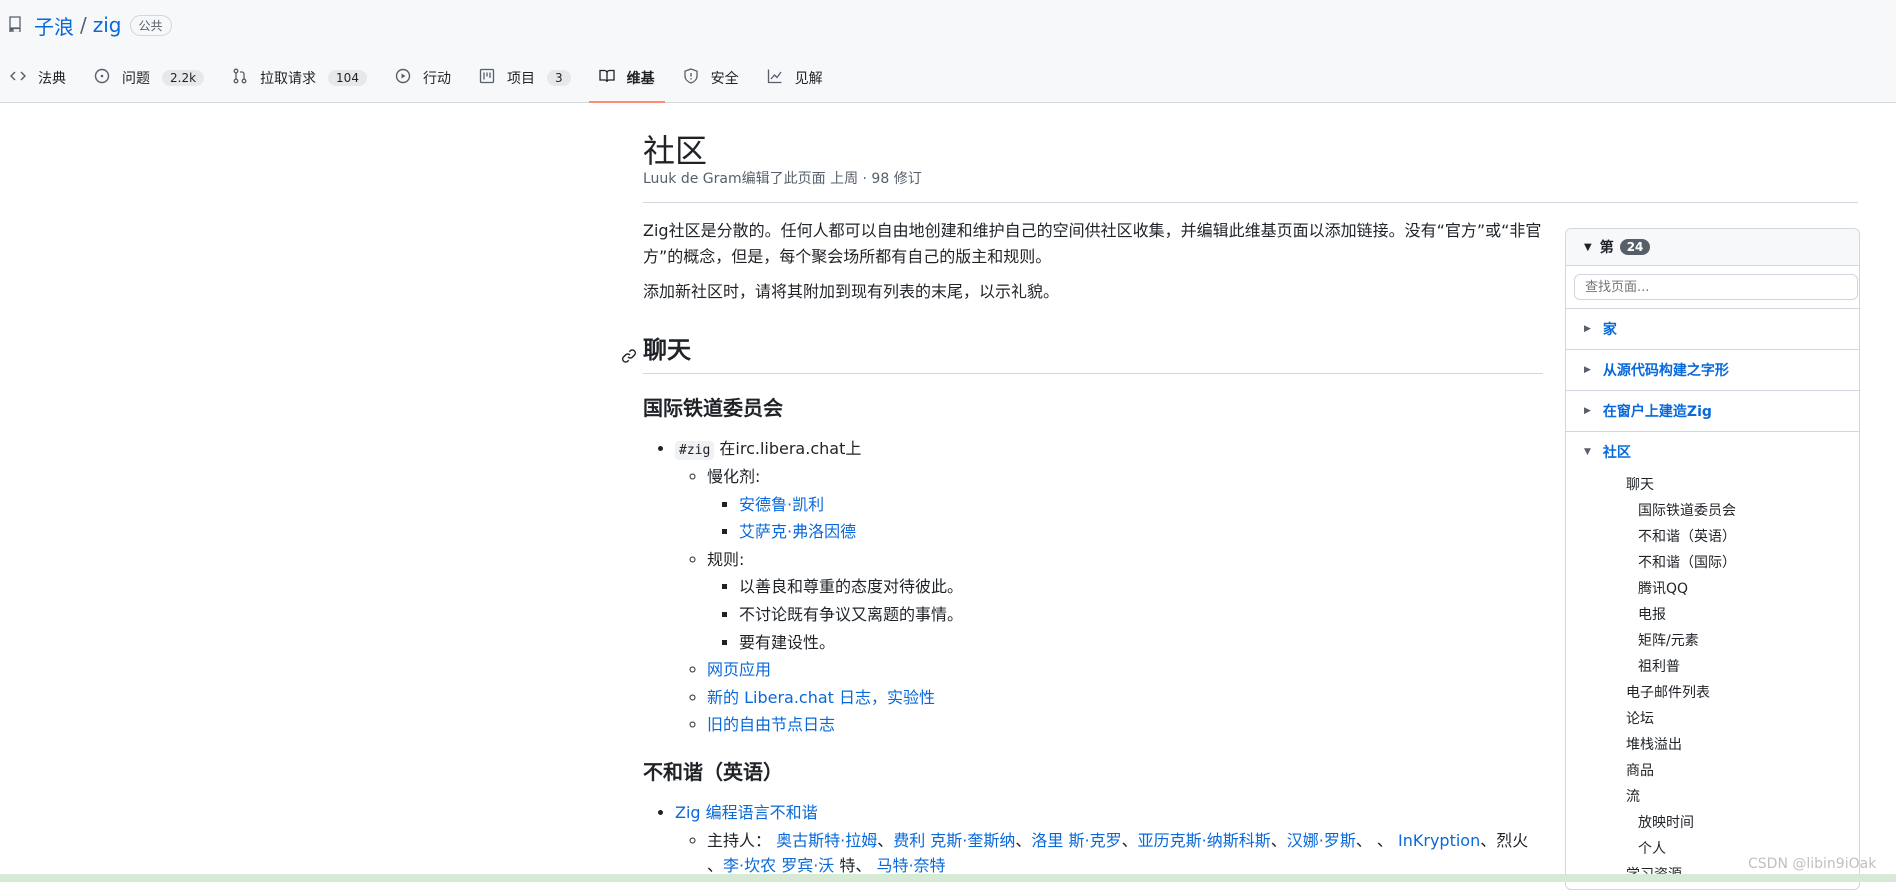  Describe the element at coordinates (493, 78) in the screenshot. I see `project-icon` at that location.